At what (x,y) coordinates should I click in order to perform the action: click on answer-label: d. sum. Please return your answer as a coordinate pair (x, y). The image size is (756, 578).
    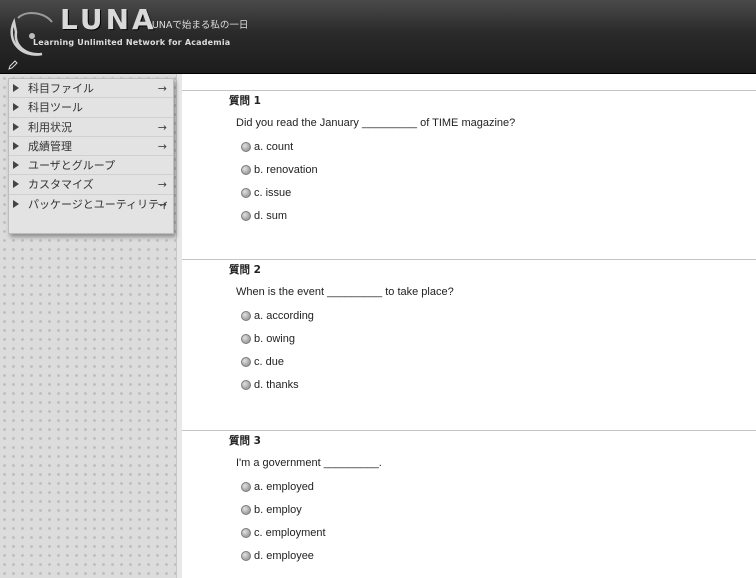
    Looking at the image, I should click on (271, 216).